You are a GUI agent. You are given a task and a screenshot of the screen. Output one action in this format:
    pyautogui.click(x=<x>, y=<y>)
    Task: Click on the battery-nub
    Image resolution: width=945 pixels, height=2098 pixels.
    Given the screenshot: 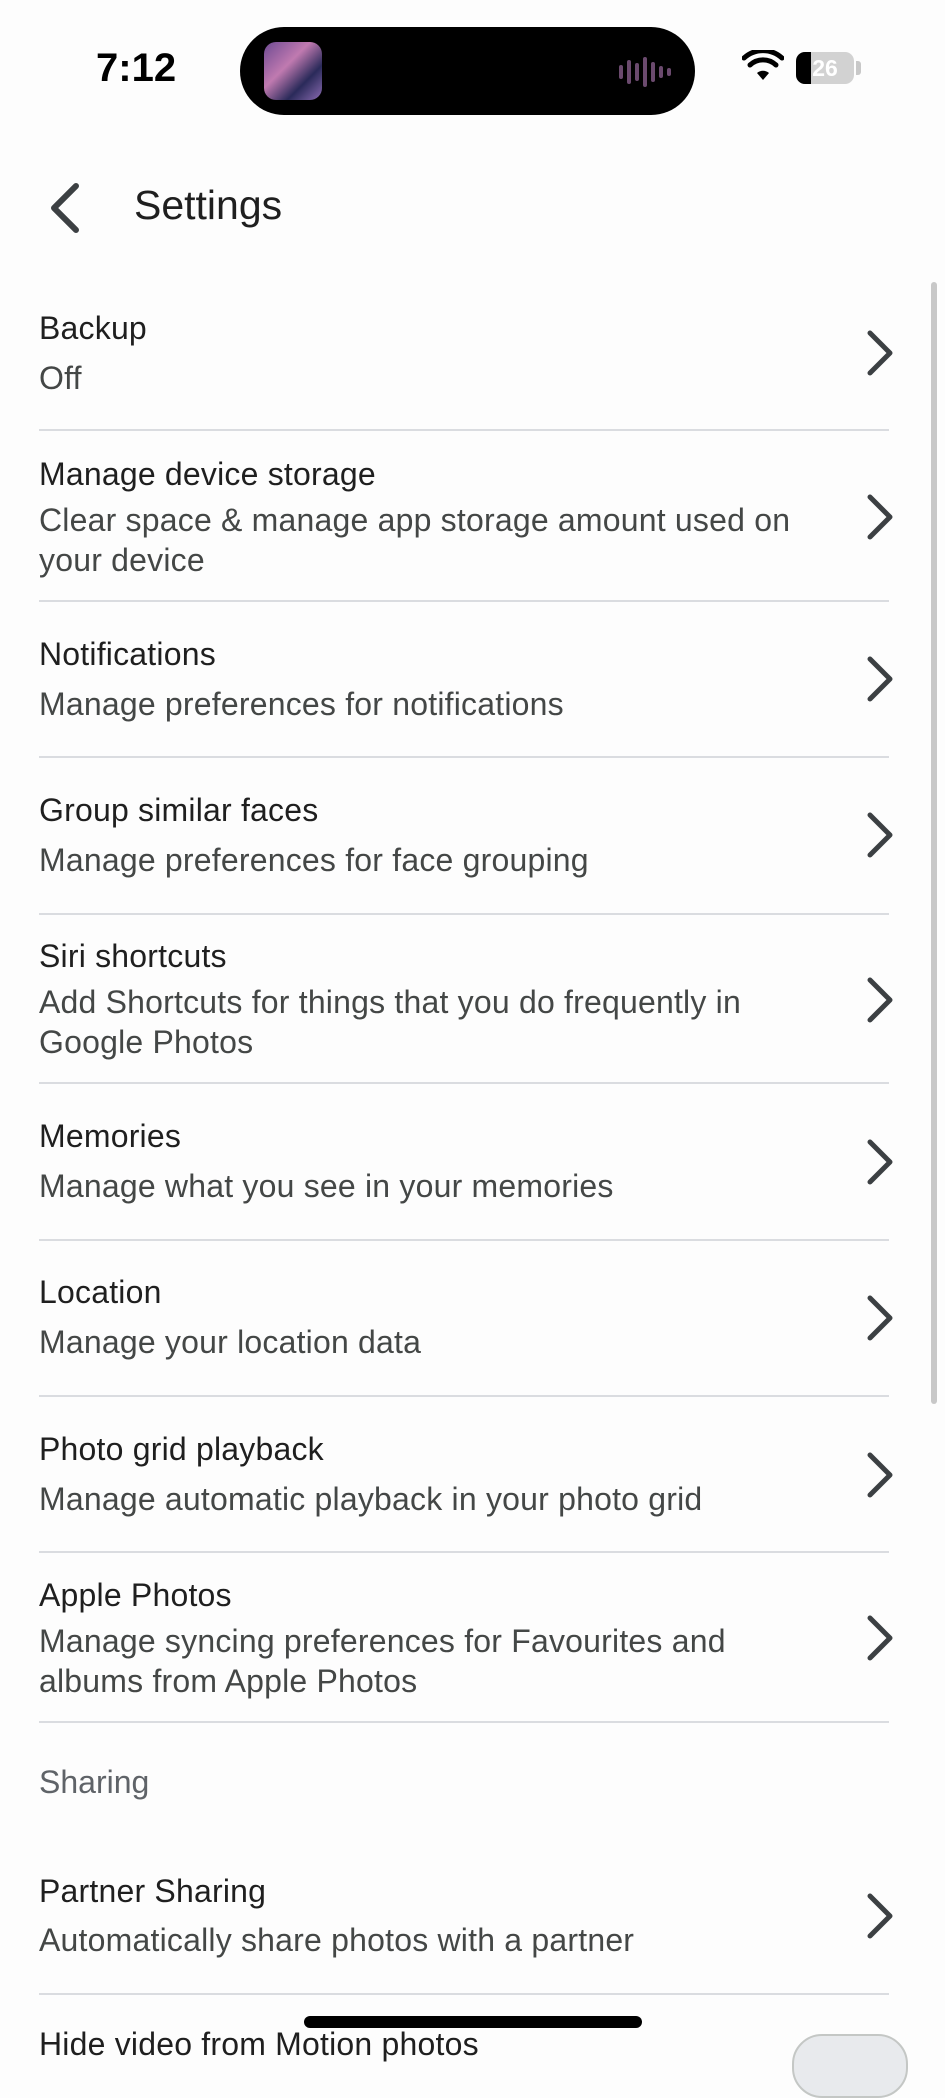 What is the action you would take?
    pyautogui.click(x=858, y=68)
    